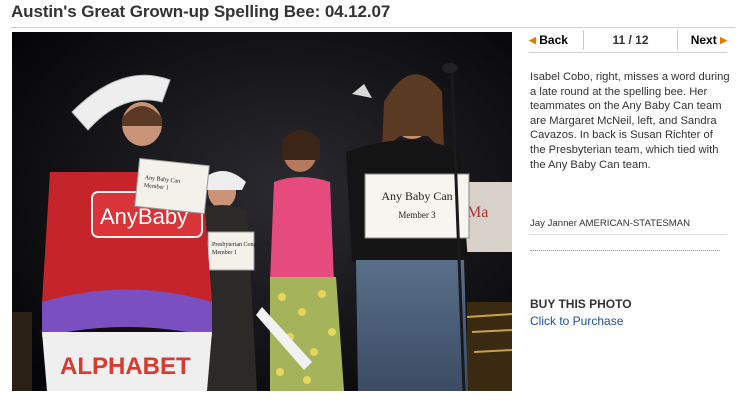 The height and width of the screenshot is (401, 739). Describe the element at coordinates (302, 229) in the screenshot. I see `person-pink-shirt` at that location.